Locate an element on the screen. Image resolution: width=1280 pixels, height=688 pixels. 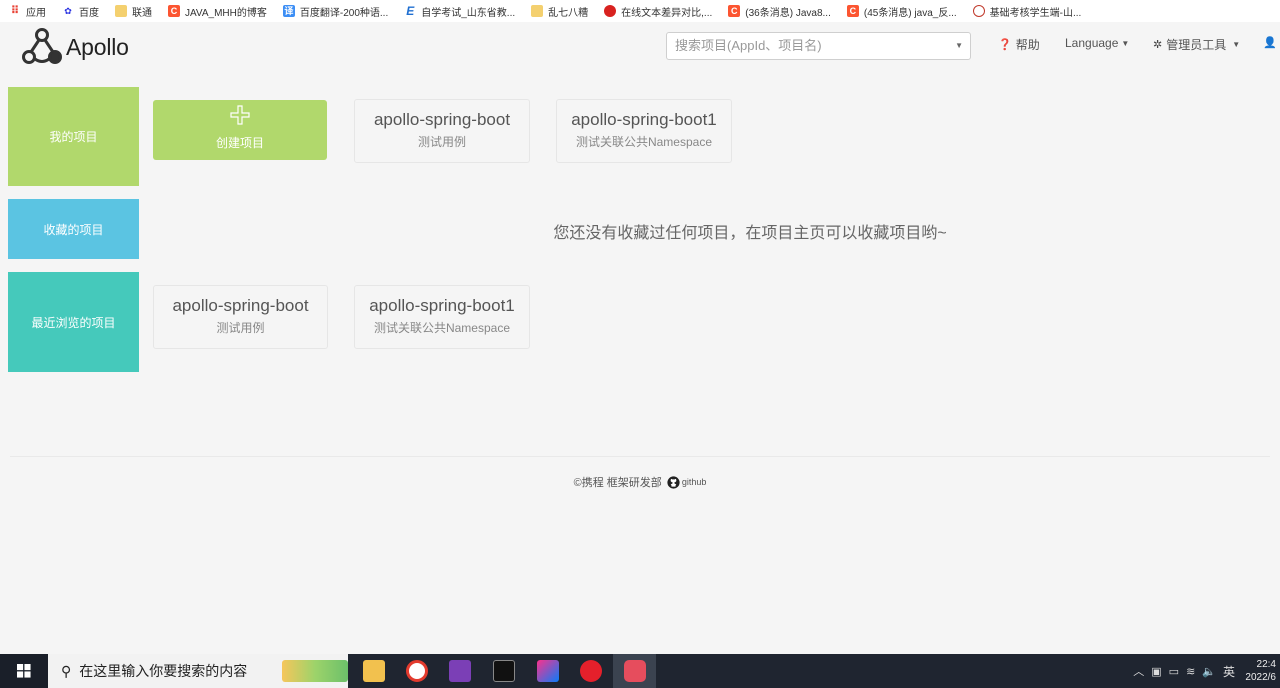
project-search-select: 搜索项目(AppId、项目名) ▼ is located at coordinates (818, 46).